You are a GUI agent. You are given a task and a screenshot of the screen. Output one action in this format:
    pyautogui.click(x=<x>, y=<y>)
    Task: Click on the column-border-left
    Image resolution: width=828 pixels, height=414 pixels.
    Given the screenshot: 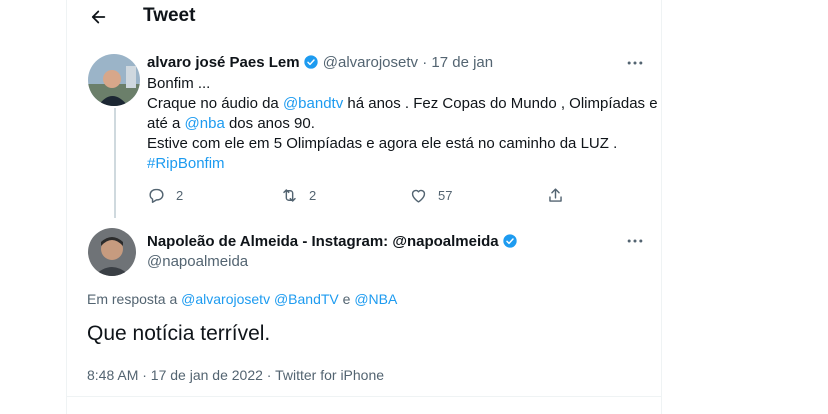 What is the action you would take?
    pyautogui.click(x=66, y=207)
    